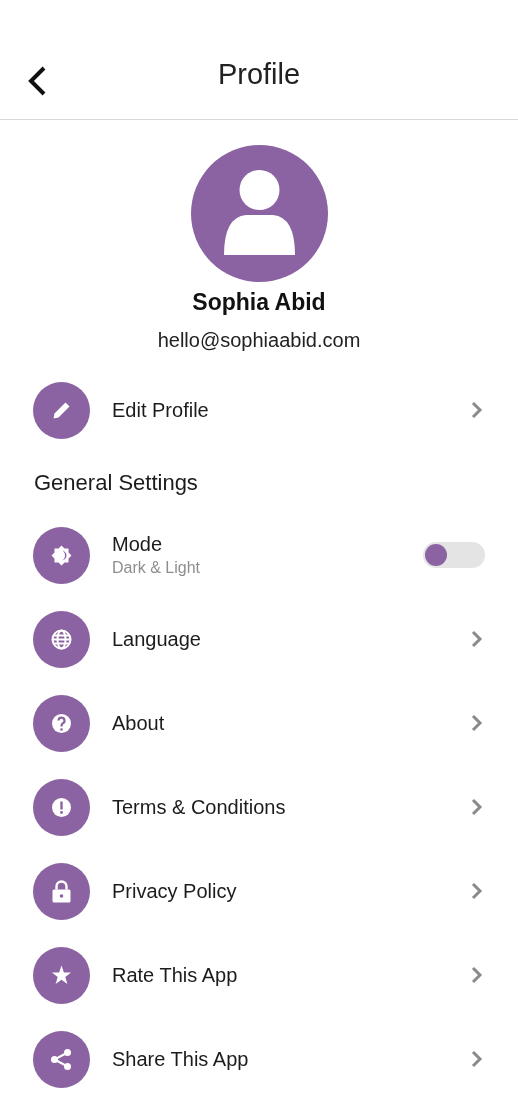 The height and width of the screenshot is (1120, 518). I want to click on user-email: hello@sophiaabid.com, so click(259, 340).